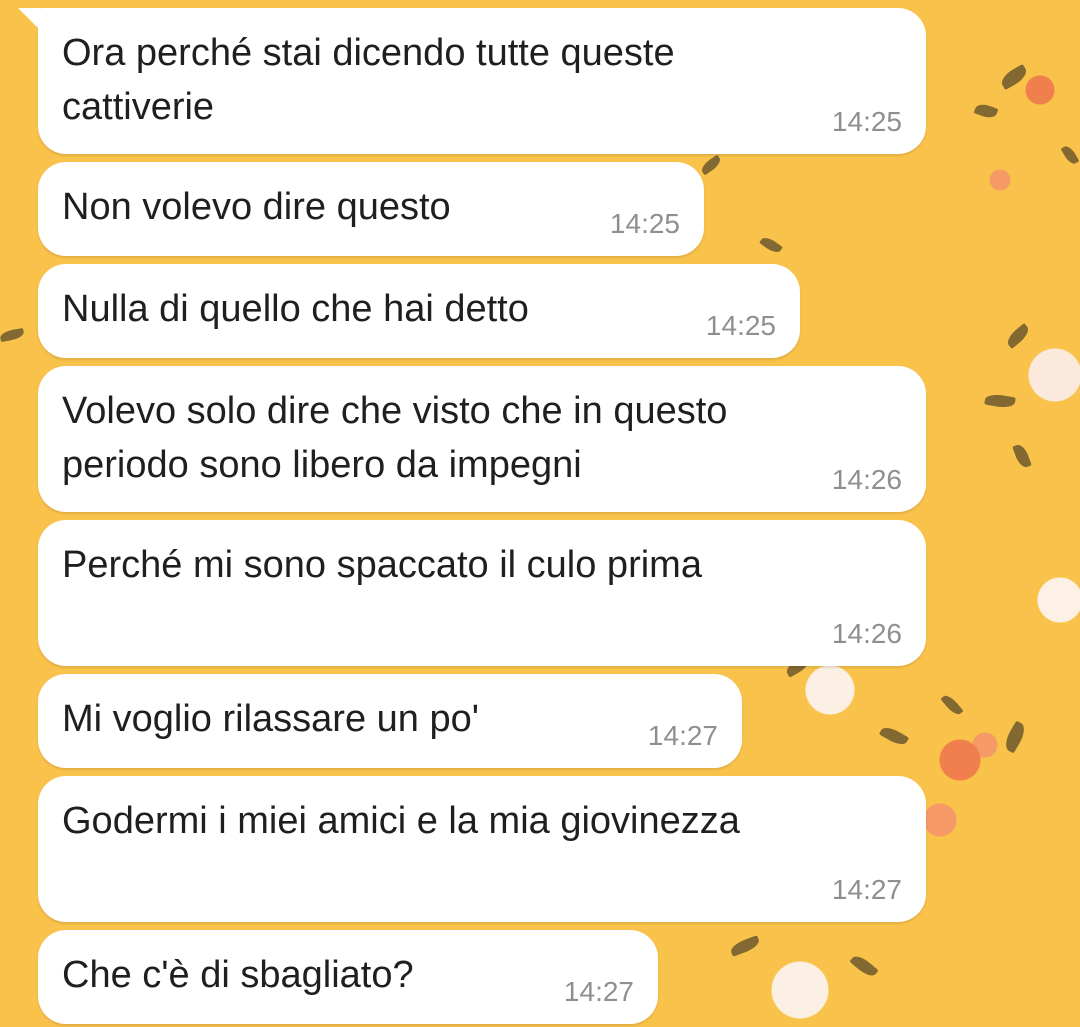 This screenshot has width=1080, height=1027. What do you see at coordinates (401, 821) in the screenshot?
I see `message-text: Godermi i miei amici e la mia giovinezza` at bounding box center [401, 821].